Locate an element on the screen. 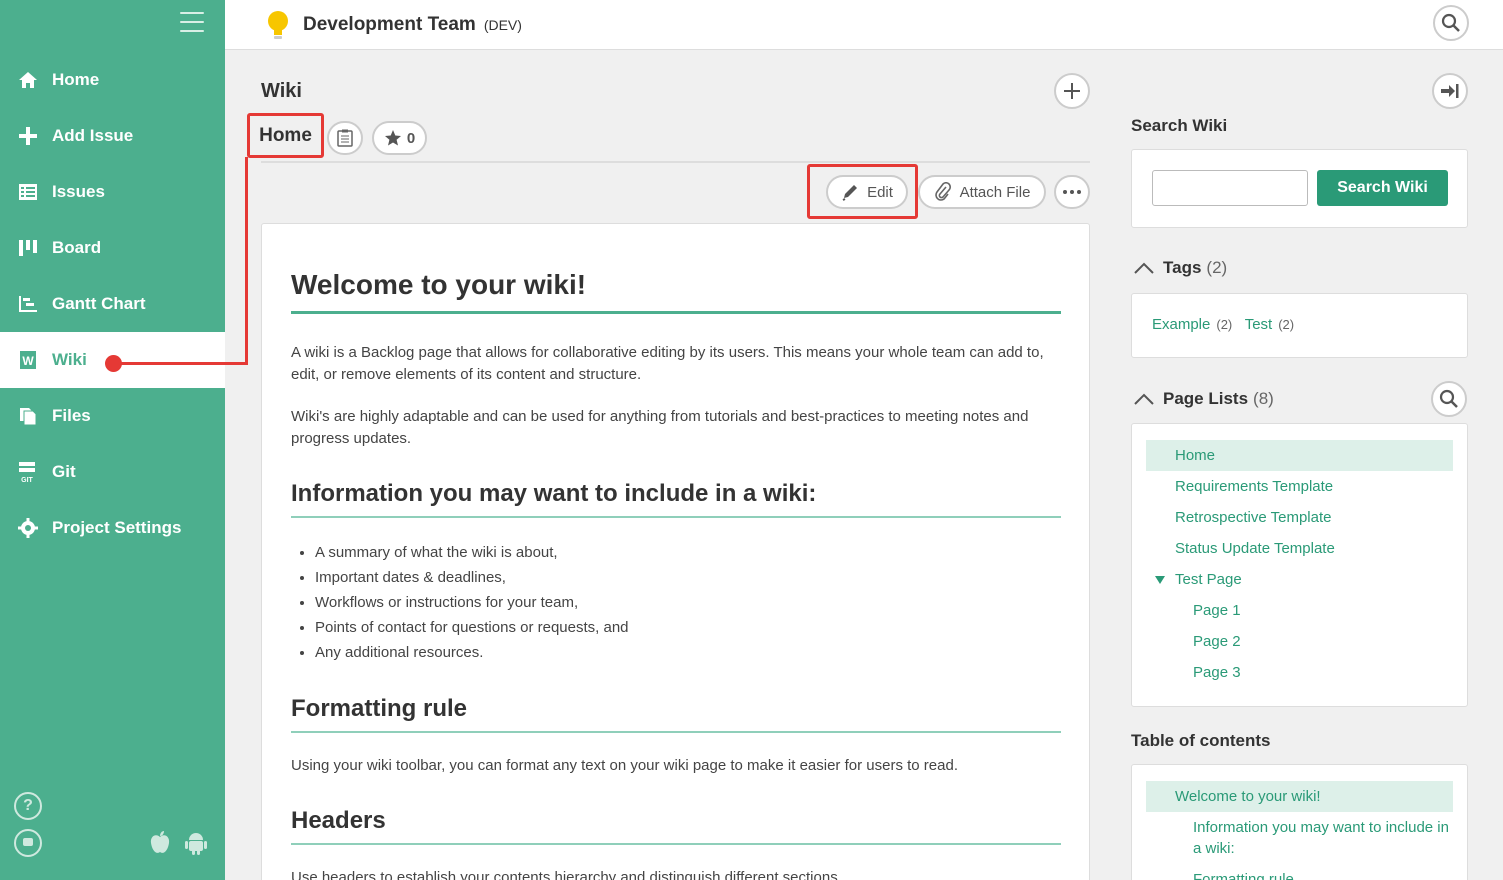 The height and width of the screenshot is (880, 1503). hamburger-menu-icon is located at coordinates (192, 22).